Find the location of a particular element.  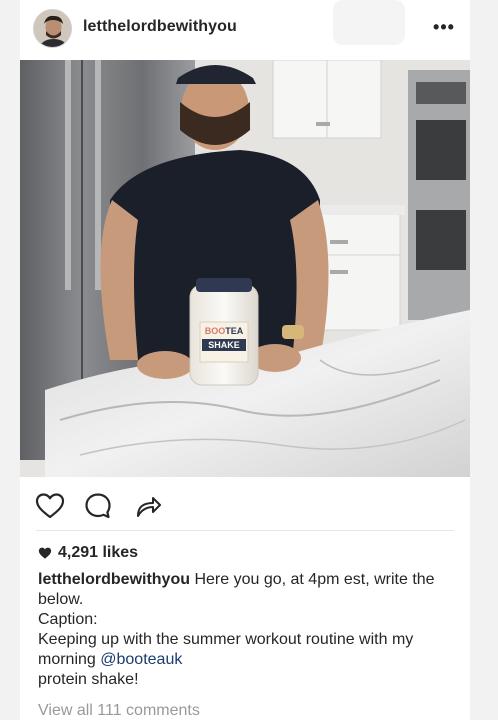

caption-mention: @booteauk is located at coordinates (141, 659).